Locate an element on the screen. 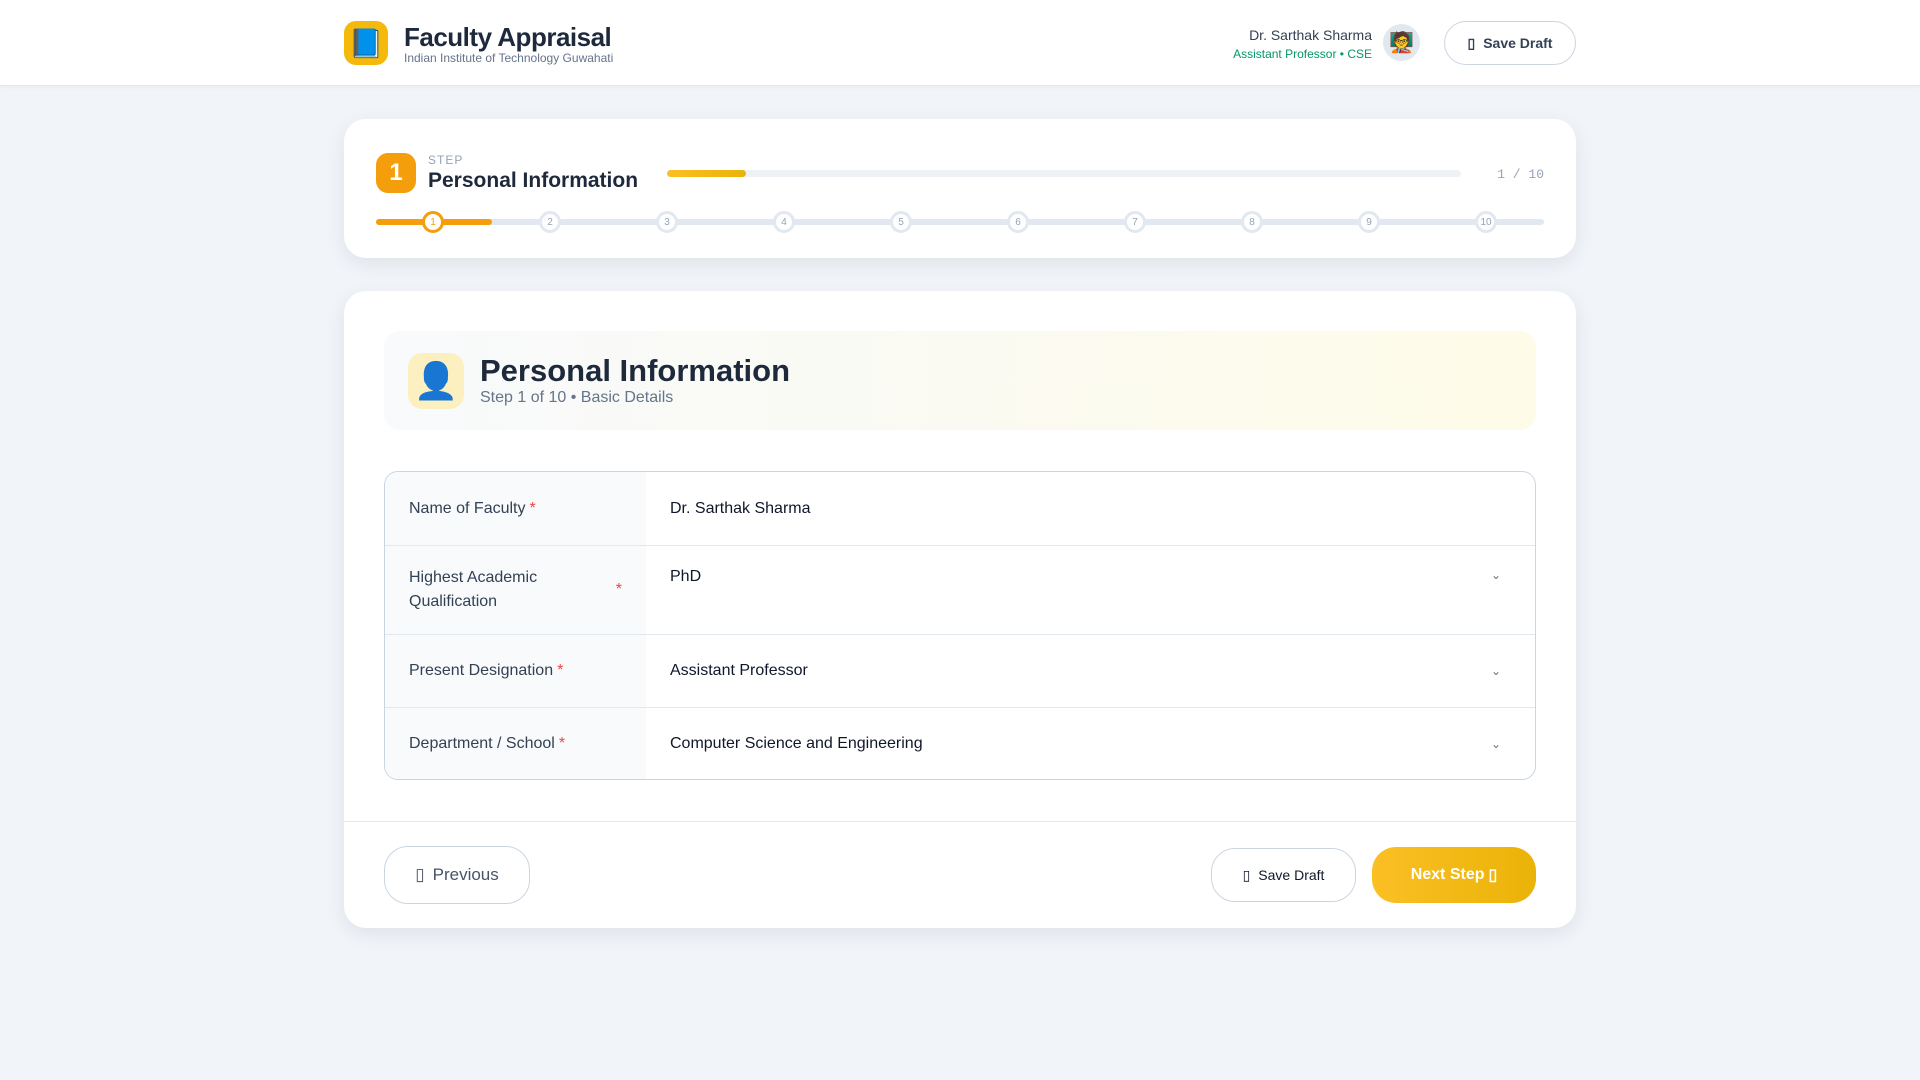 This screenshot has width=1920, height=1080. institute-name: Indian Institute of Technology Guwahati is located at coordinates (509, 58).